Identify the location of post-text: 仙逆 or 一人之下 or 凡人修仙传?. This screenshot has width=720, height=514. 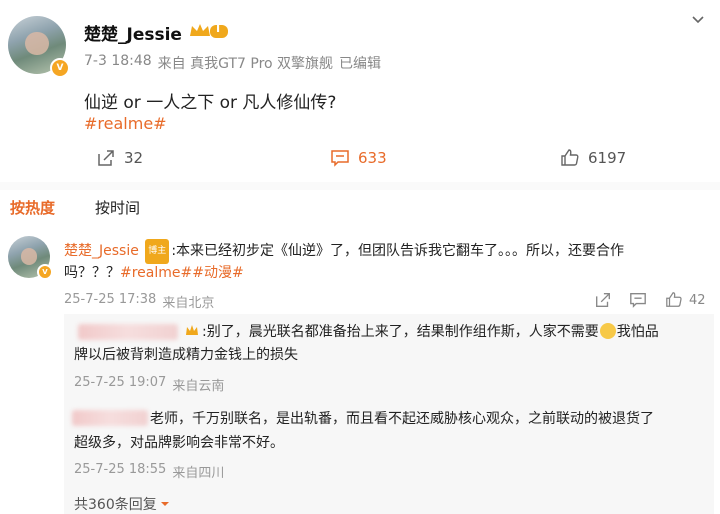
(210, 103).